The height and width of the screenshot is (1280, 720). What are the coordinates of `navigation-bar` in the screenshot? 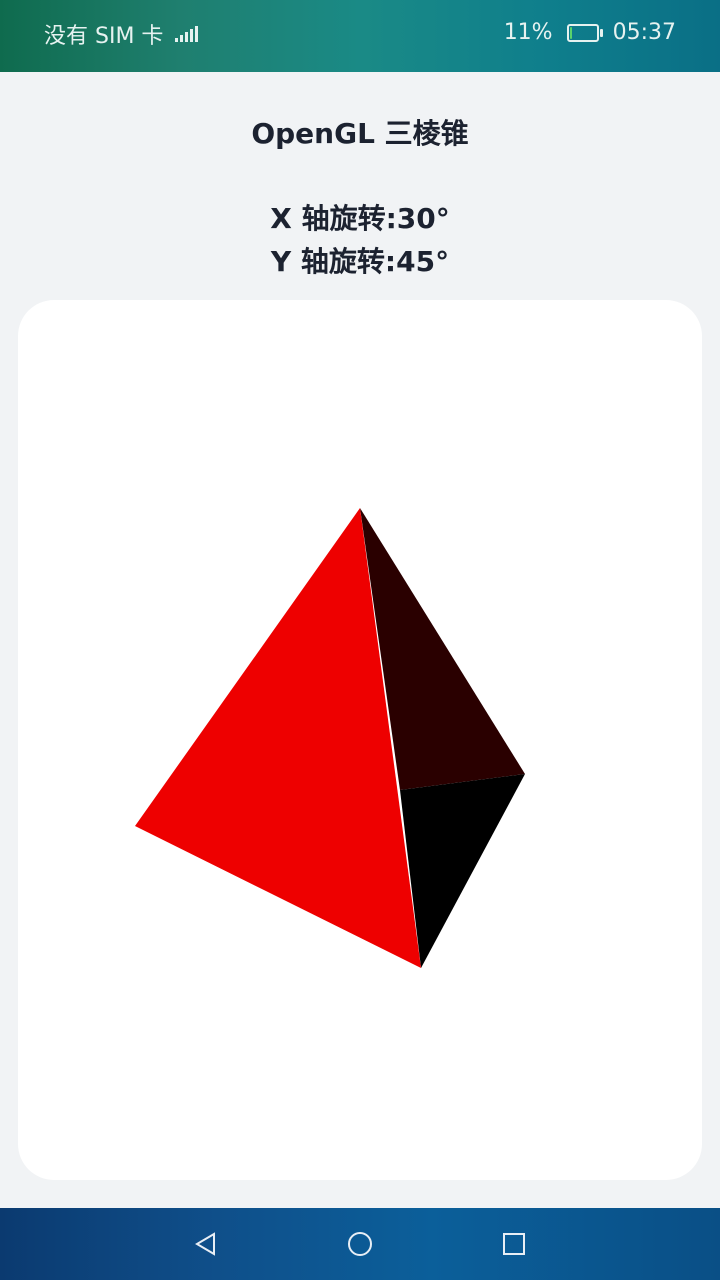 It's located at (360, 1244).